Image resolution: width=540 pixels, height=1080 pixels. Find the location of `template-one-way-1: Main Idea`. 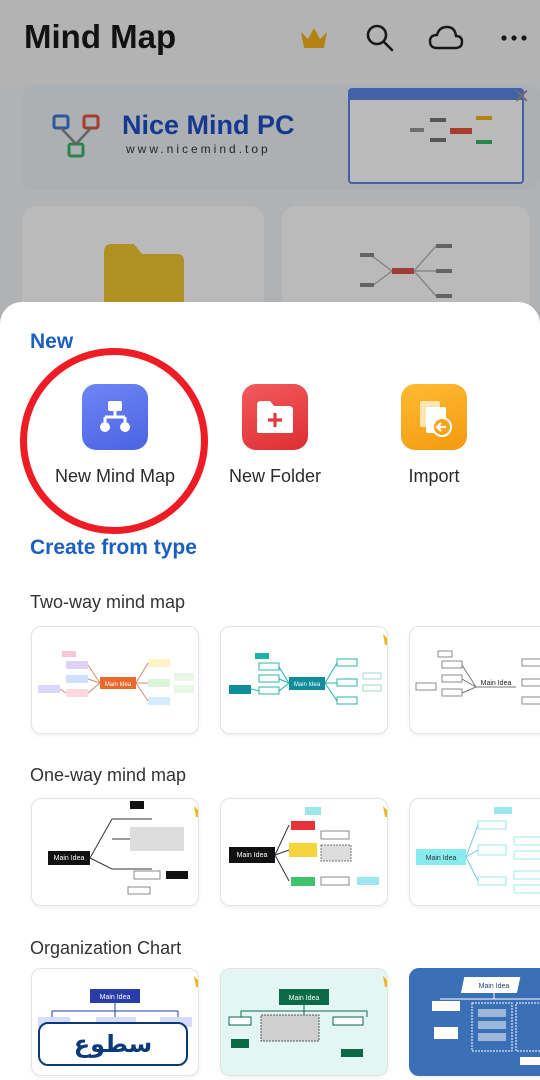

template-one-way-1: Main Idea is located at coordinates (115, 852).